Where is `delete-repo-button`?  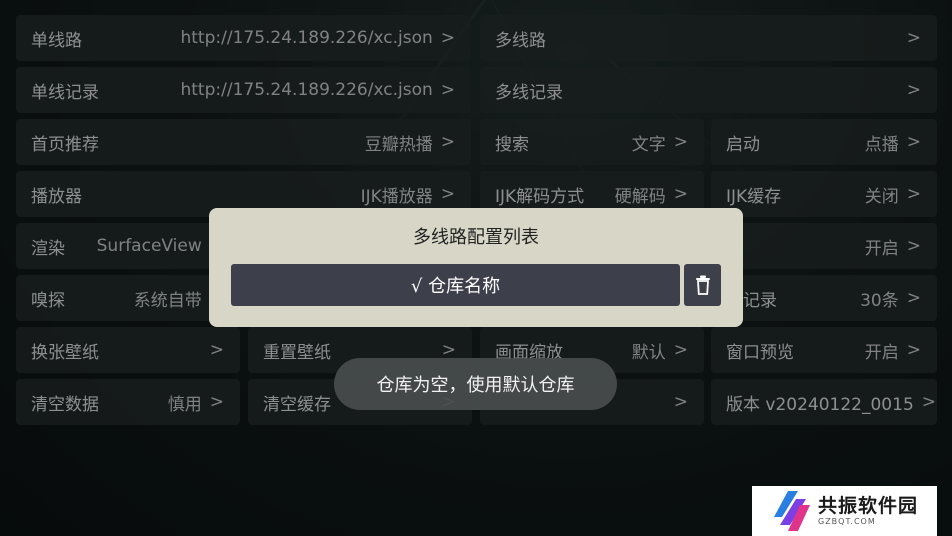 delete-repo-button is located at coordinates (702, 285).